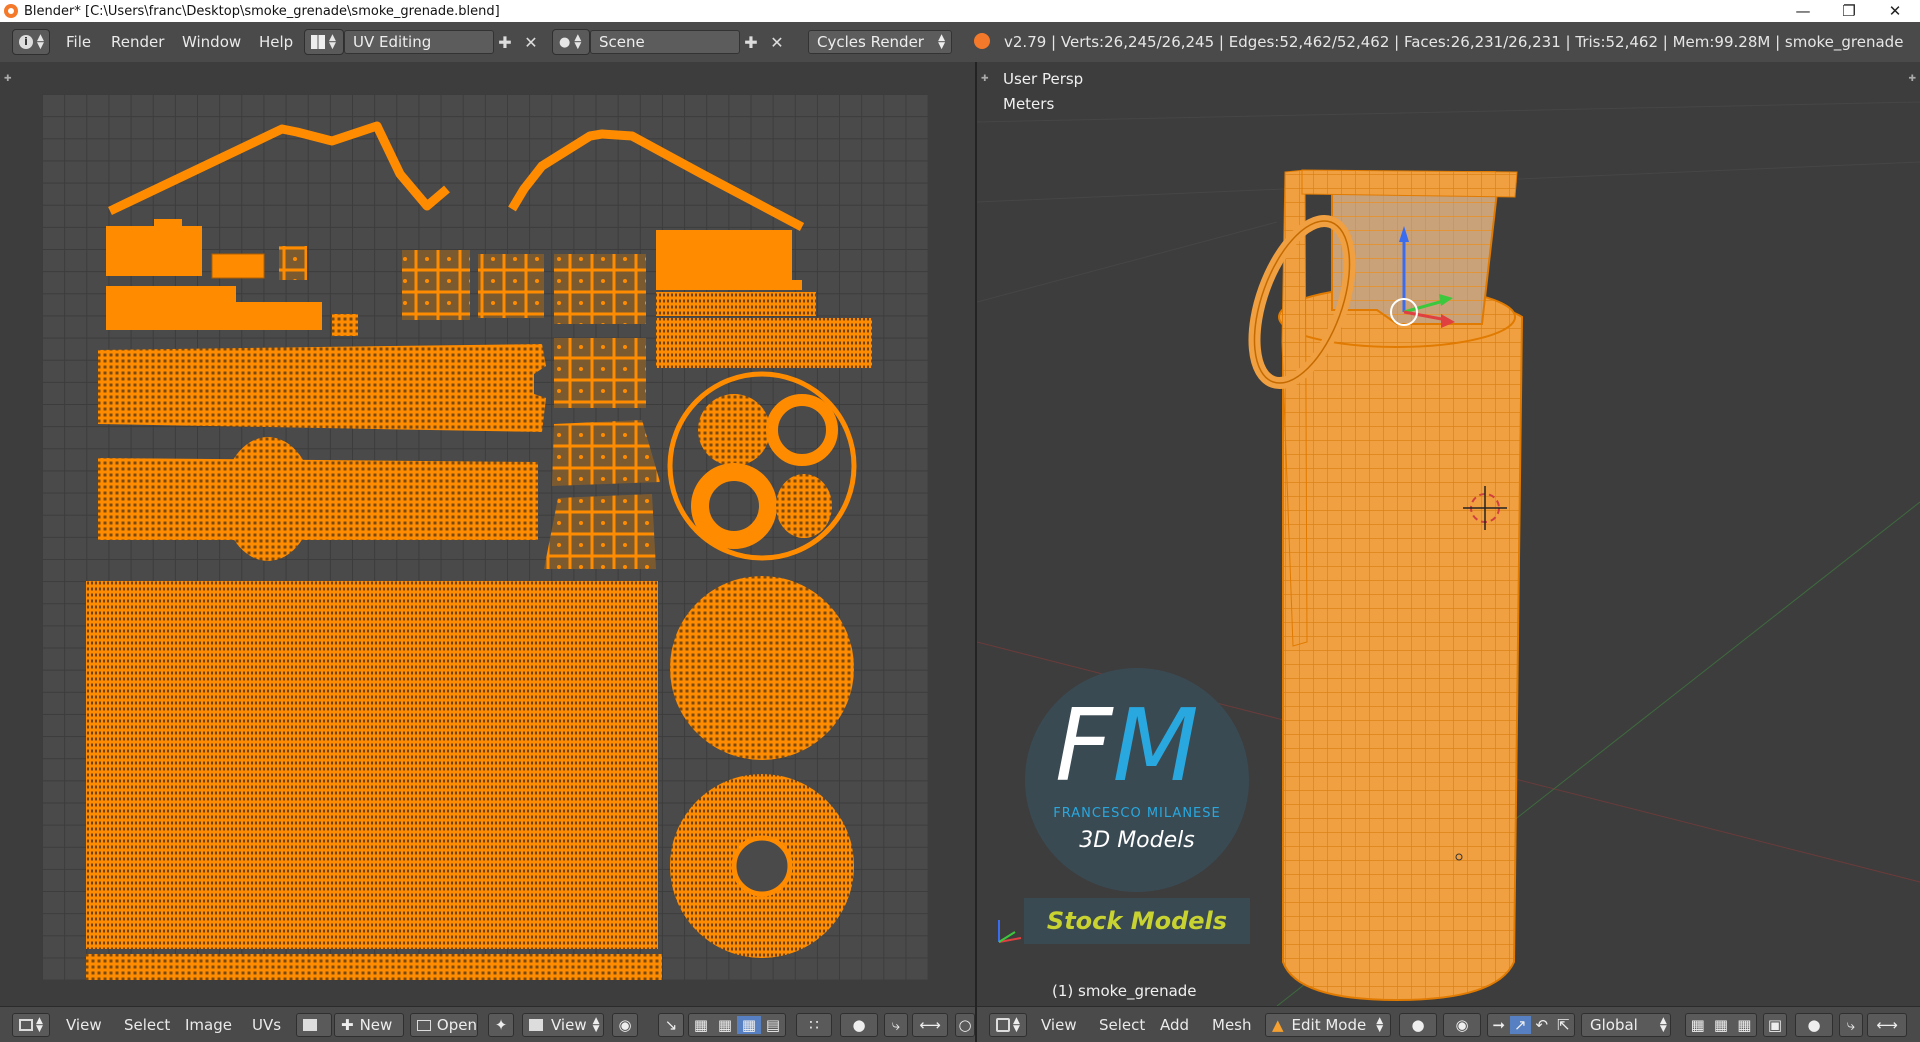 The width and height of the screenshot is (1920, 1042). I want to click on limit-selection-icon: ▣, so click(1775, 1025).